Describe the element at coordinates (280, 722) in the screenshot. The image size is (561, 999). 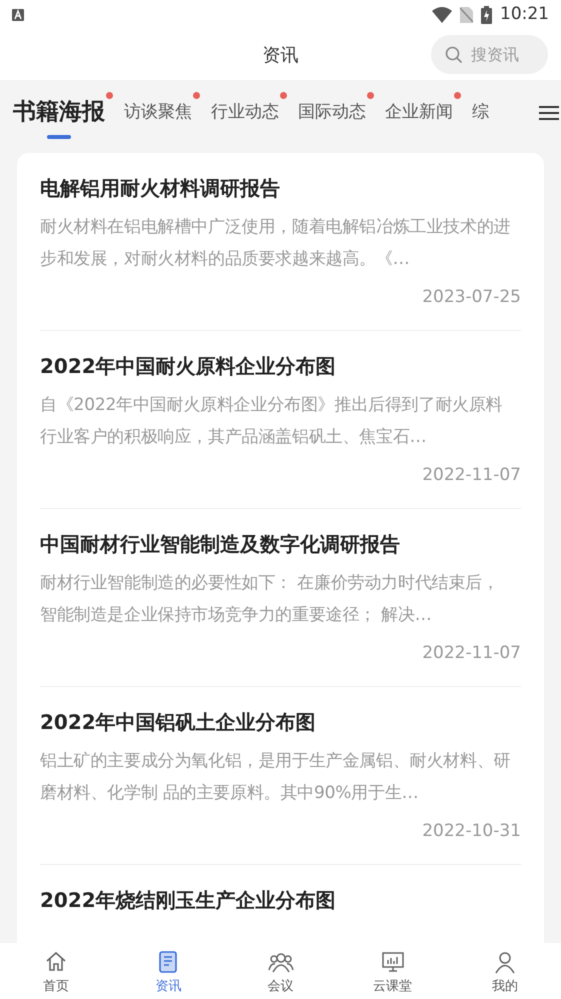
I see `article-title: 2022年中国铝矾土企业分布图` at that location.